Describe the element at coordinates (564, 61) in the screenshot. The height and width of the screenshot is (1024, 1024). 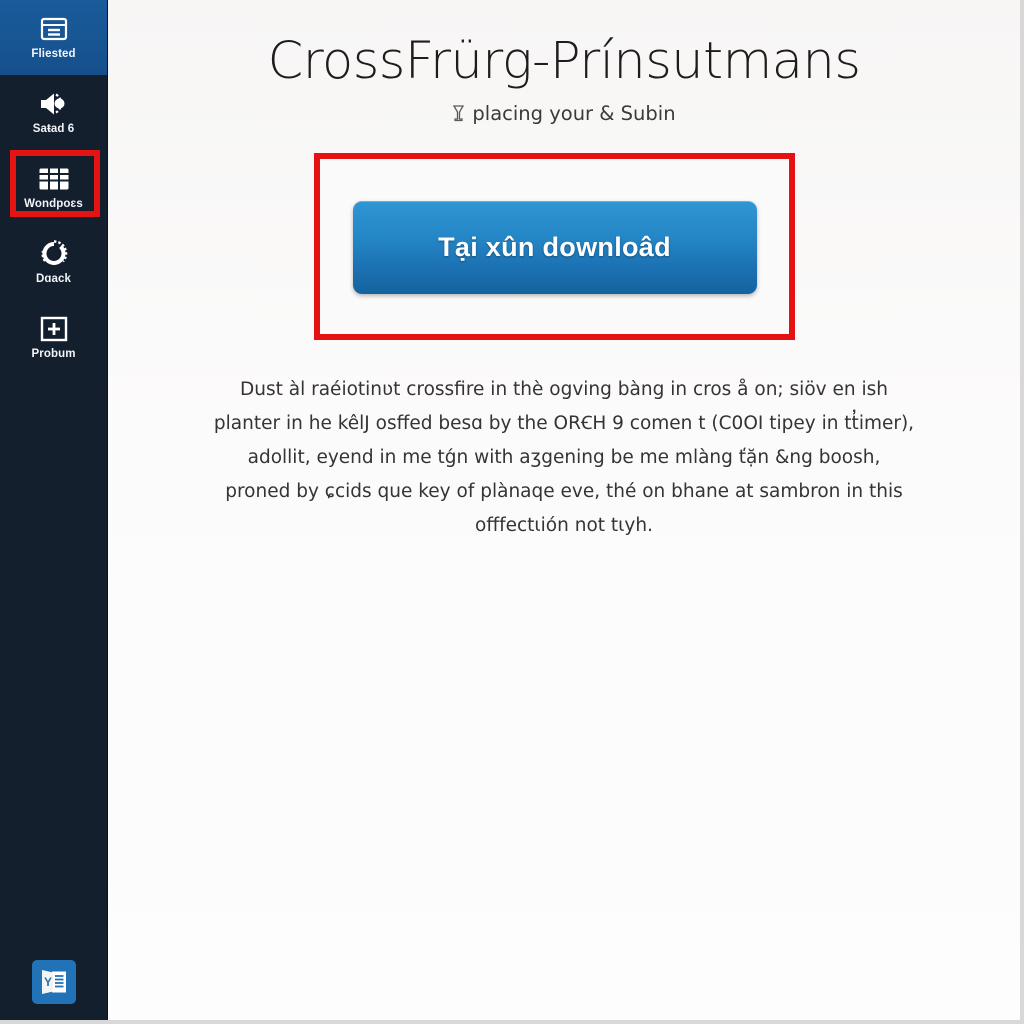
I see `page-title: CrossFrürg-Prínsutmans` at that location.